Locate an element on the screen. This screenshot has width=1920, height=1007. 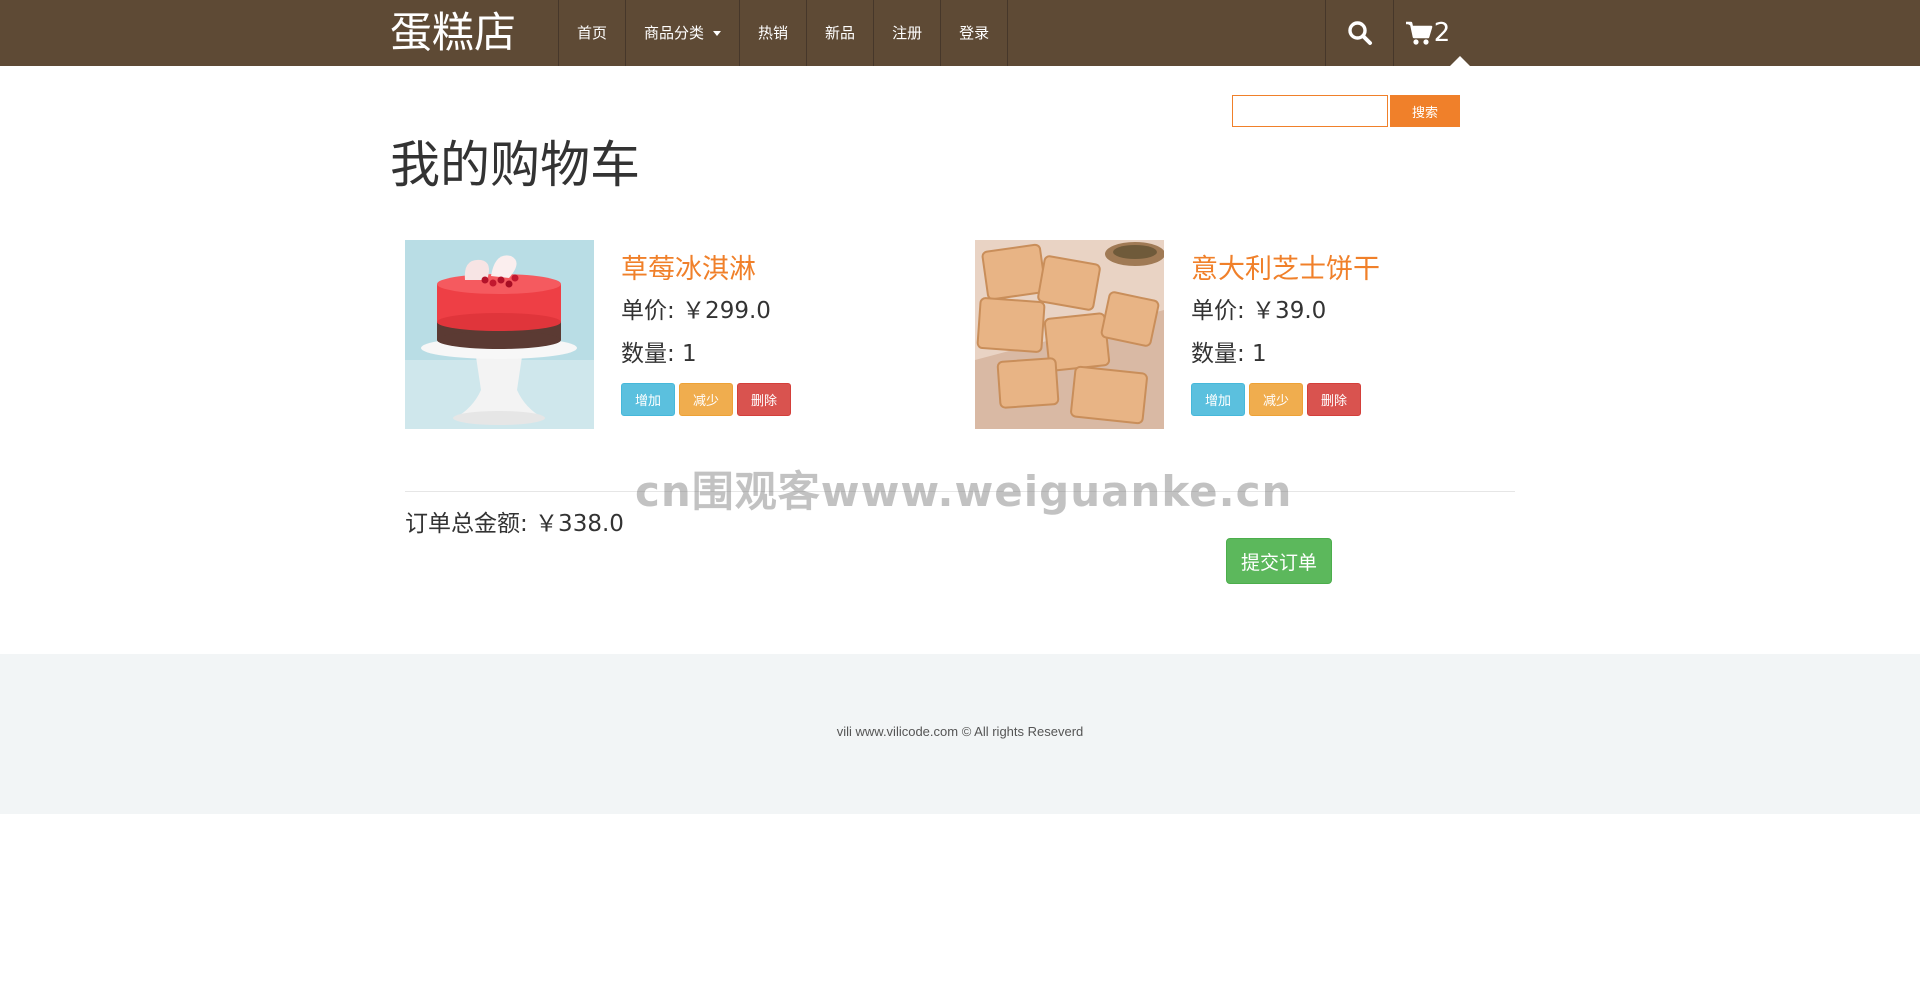
search-toggle-button is located at coordinates (1359, 33).